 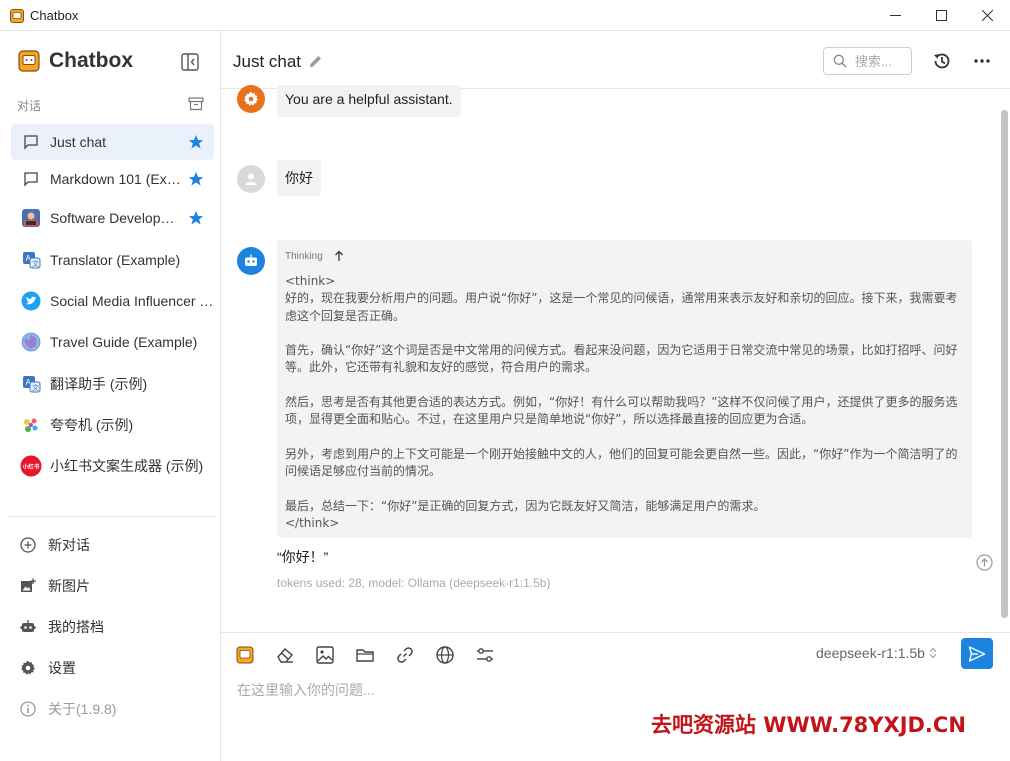 I want to click on person-icon, so click(x=251, y=179).